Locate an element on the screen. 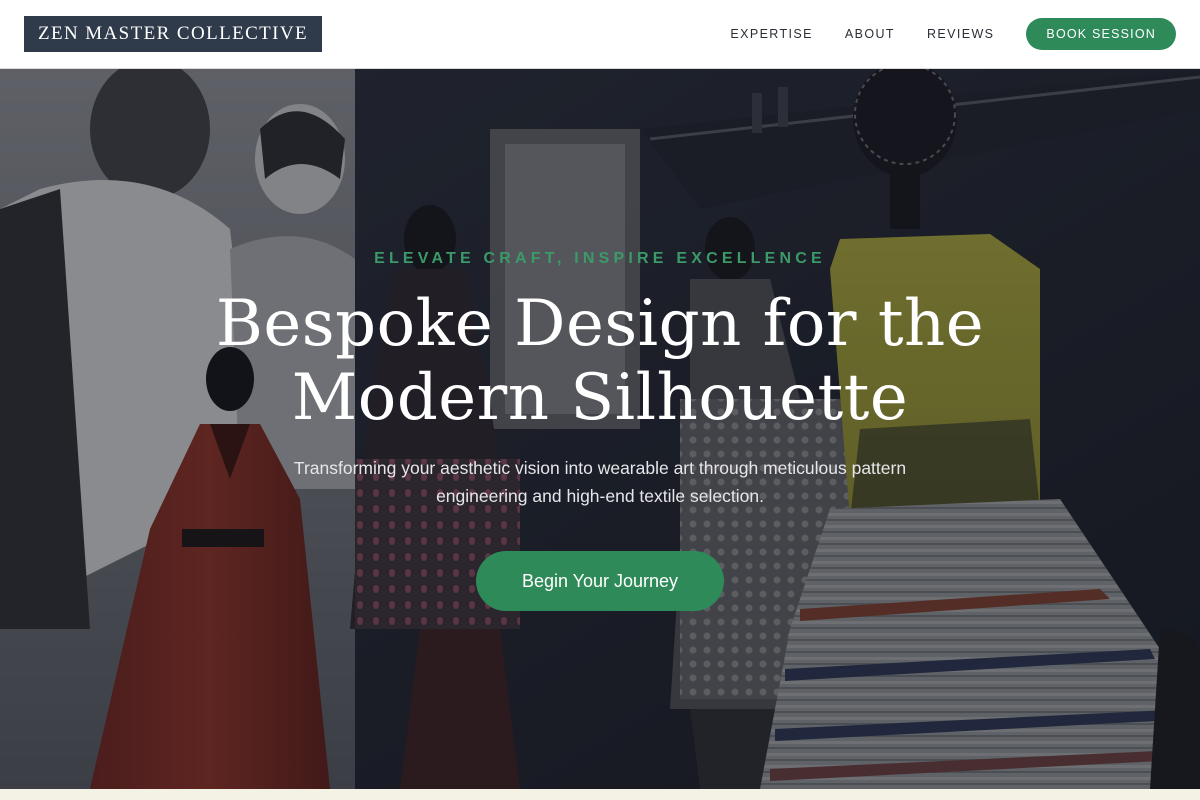 This screenshot has width=1200, height=800. next-section-edge is located at coordinates (600, 794).